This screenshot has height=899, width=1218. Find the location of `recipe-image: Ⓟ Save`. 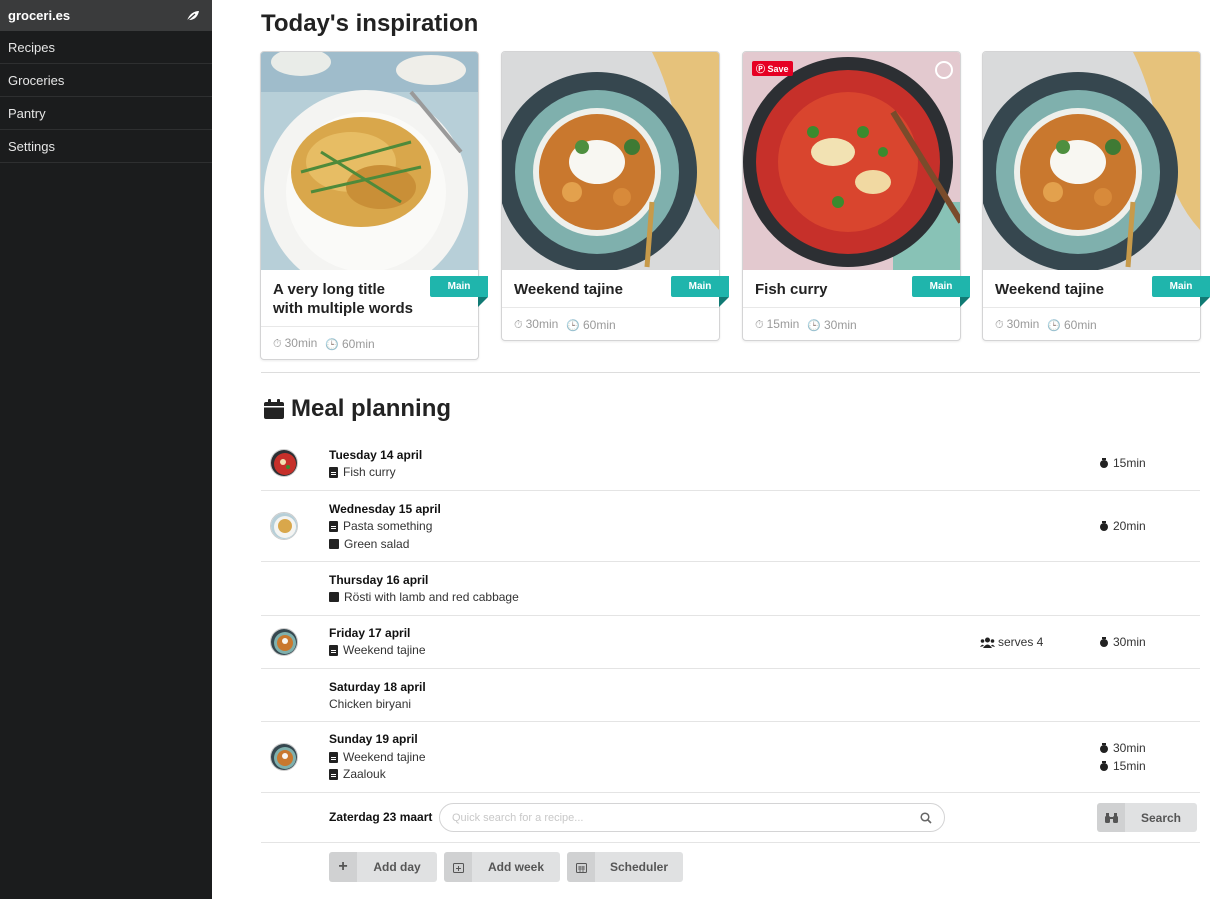

recipe-image: Ⓟ Save is located at coordinates (851, 161).